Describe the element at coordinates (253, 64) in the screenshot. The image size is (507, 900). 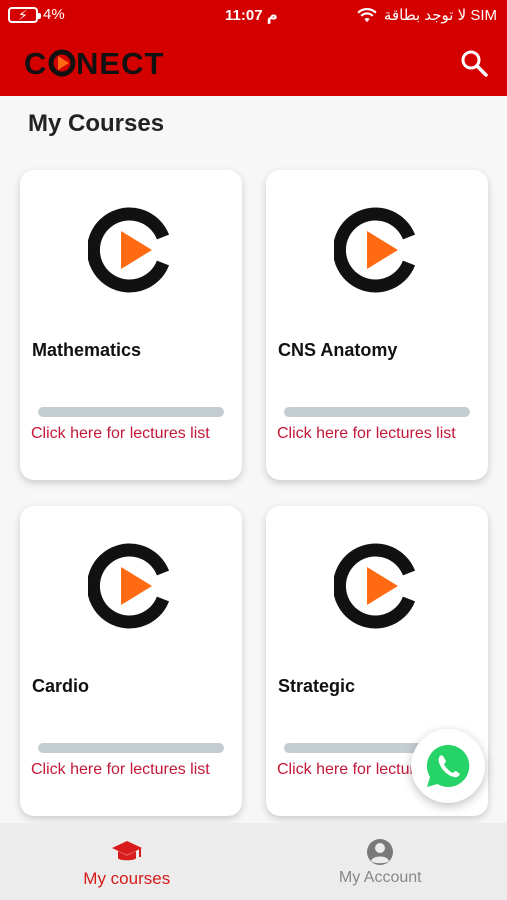
I see `app-bar: C NECT` at that location.